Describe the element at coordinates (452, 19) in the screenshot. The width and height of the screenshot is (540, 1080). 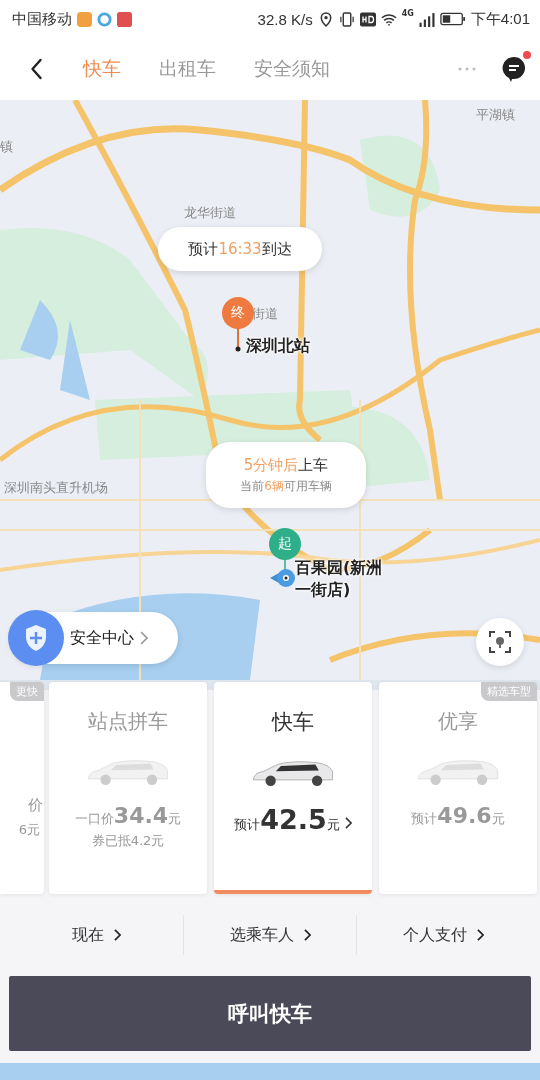
I see `battery-icon` at that location.